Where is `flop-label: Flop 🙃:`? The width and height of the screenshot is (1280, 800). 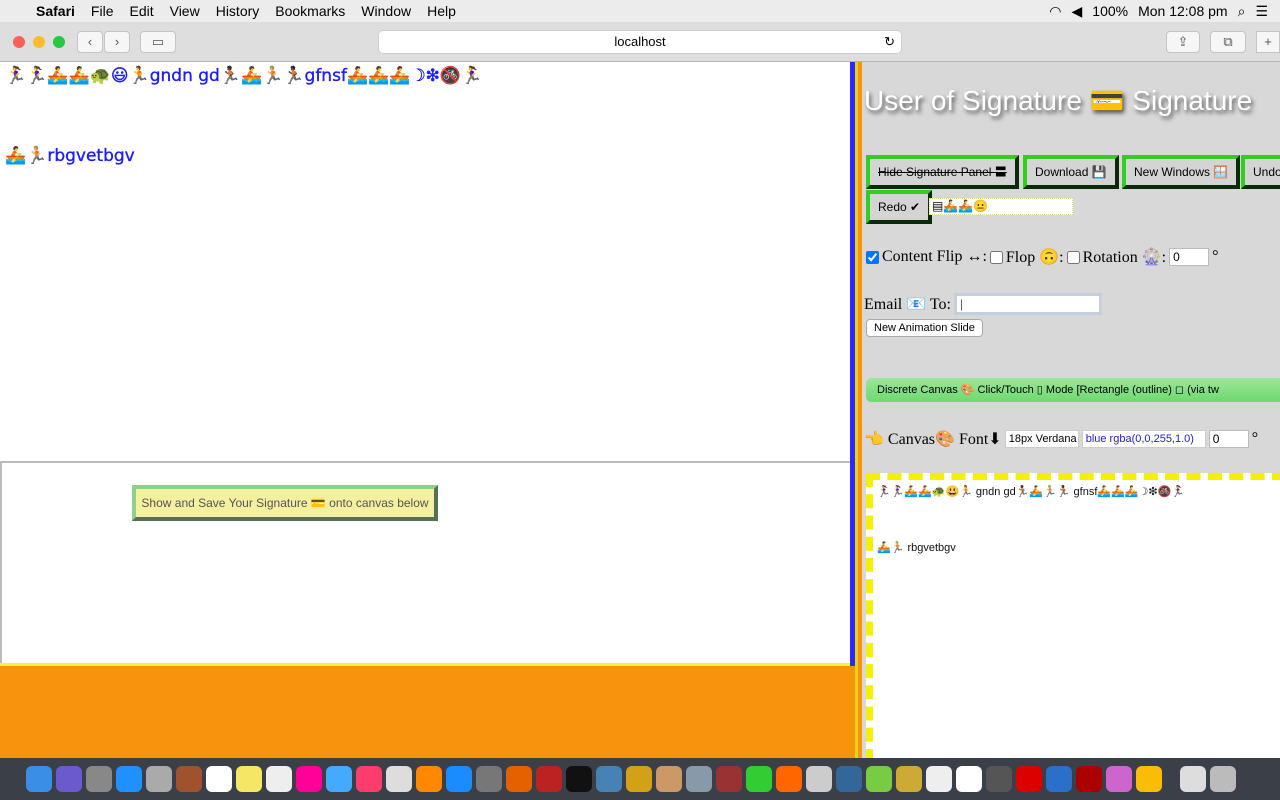 flop-label: Flop 🙃: is located at coordinates (1034, 257).